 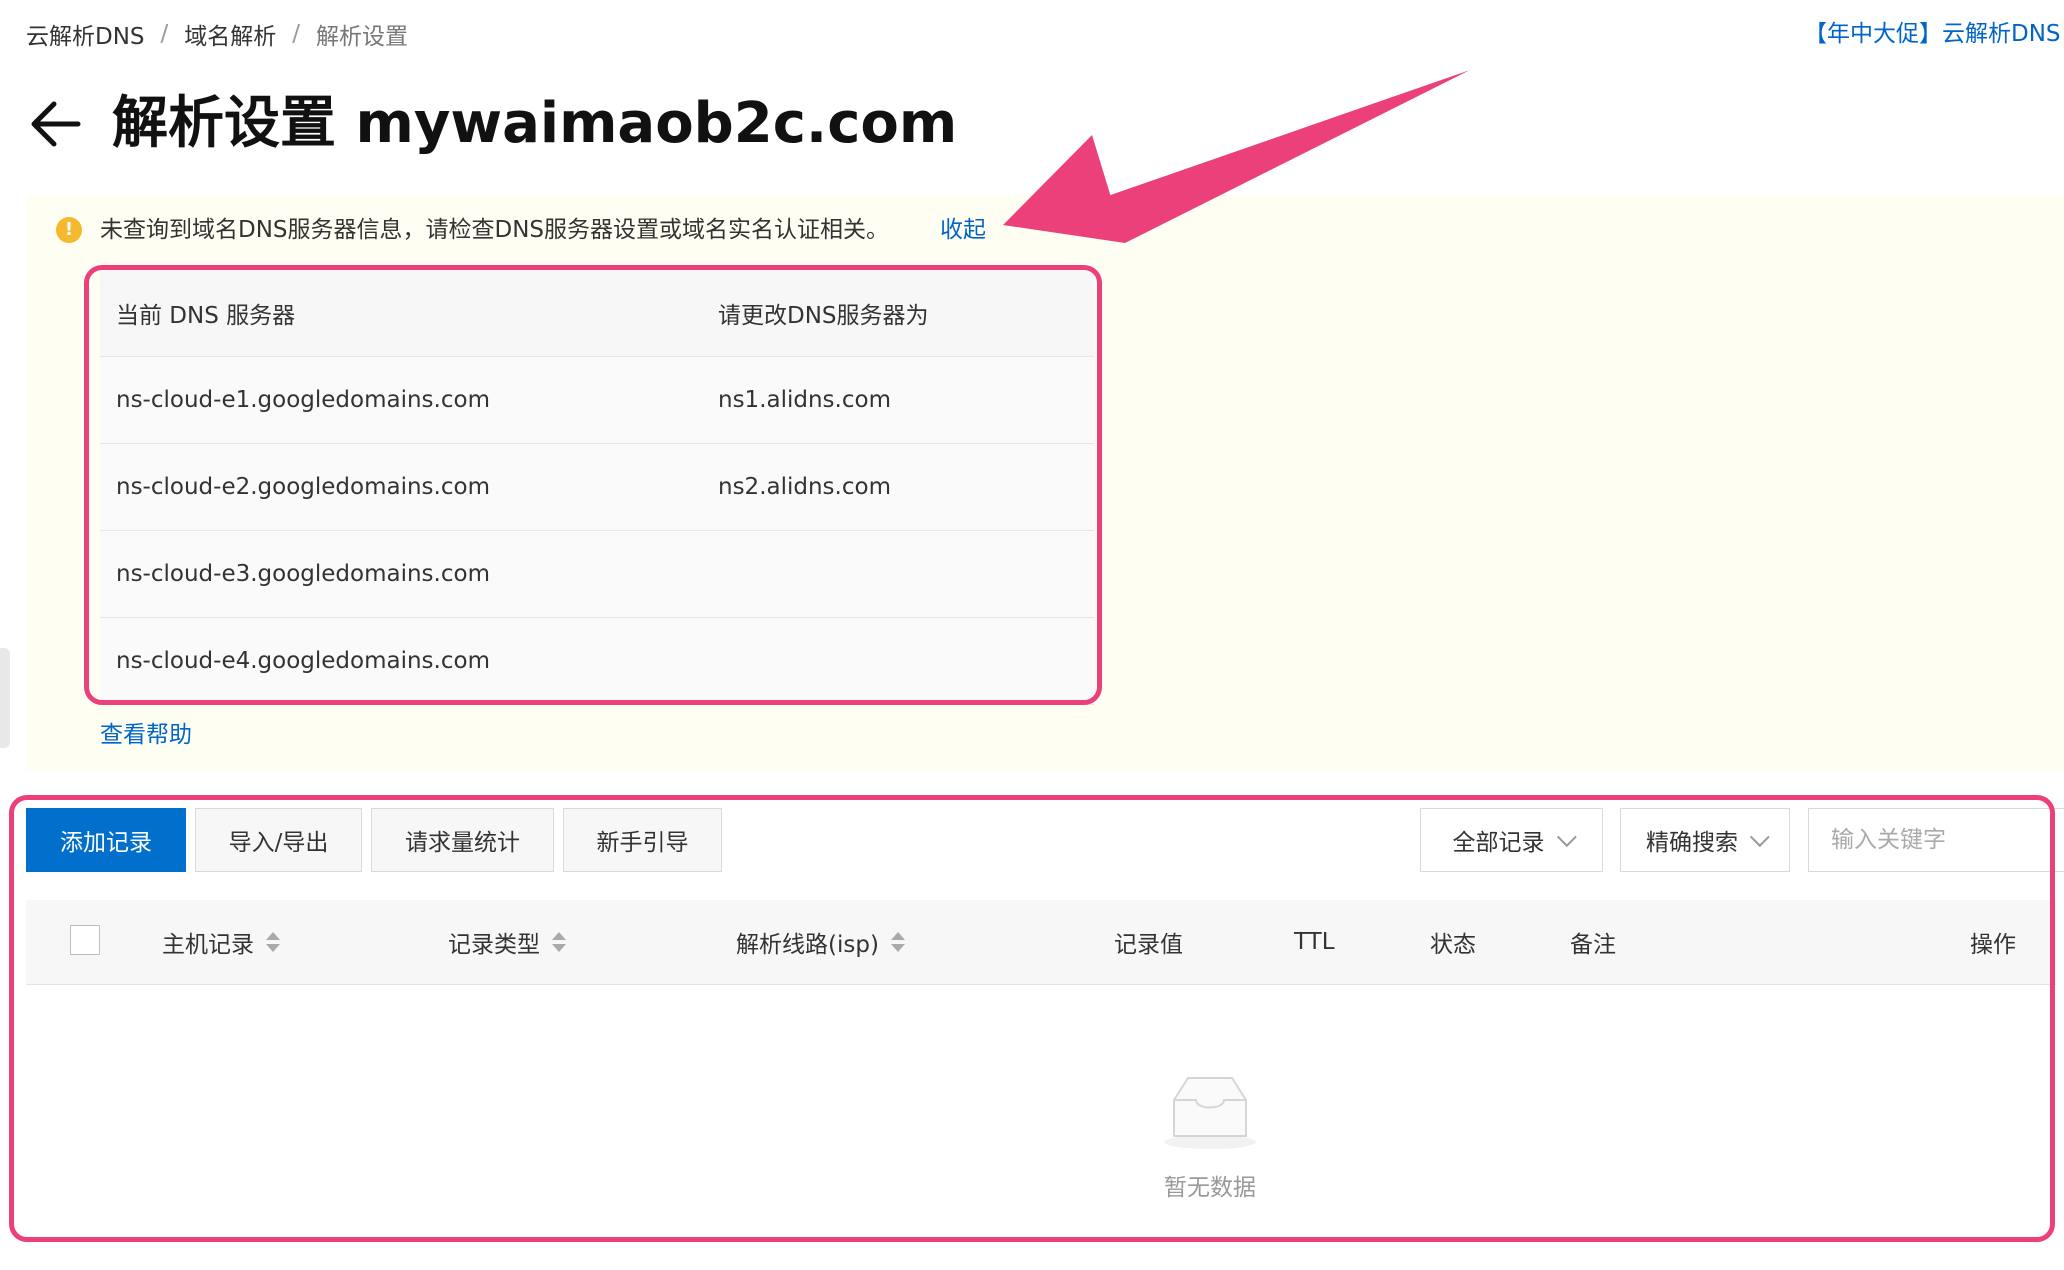 I want to click on breadcrumb: 云解析DNS / 域名解析 / 解析设置, so click(x=217, y=34).